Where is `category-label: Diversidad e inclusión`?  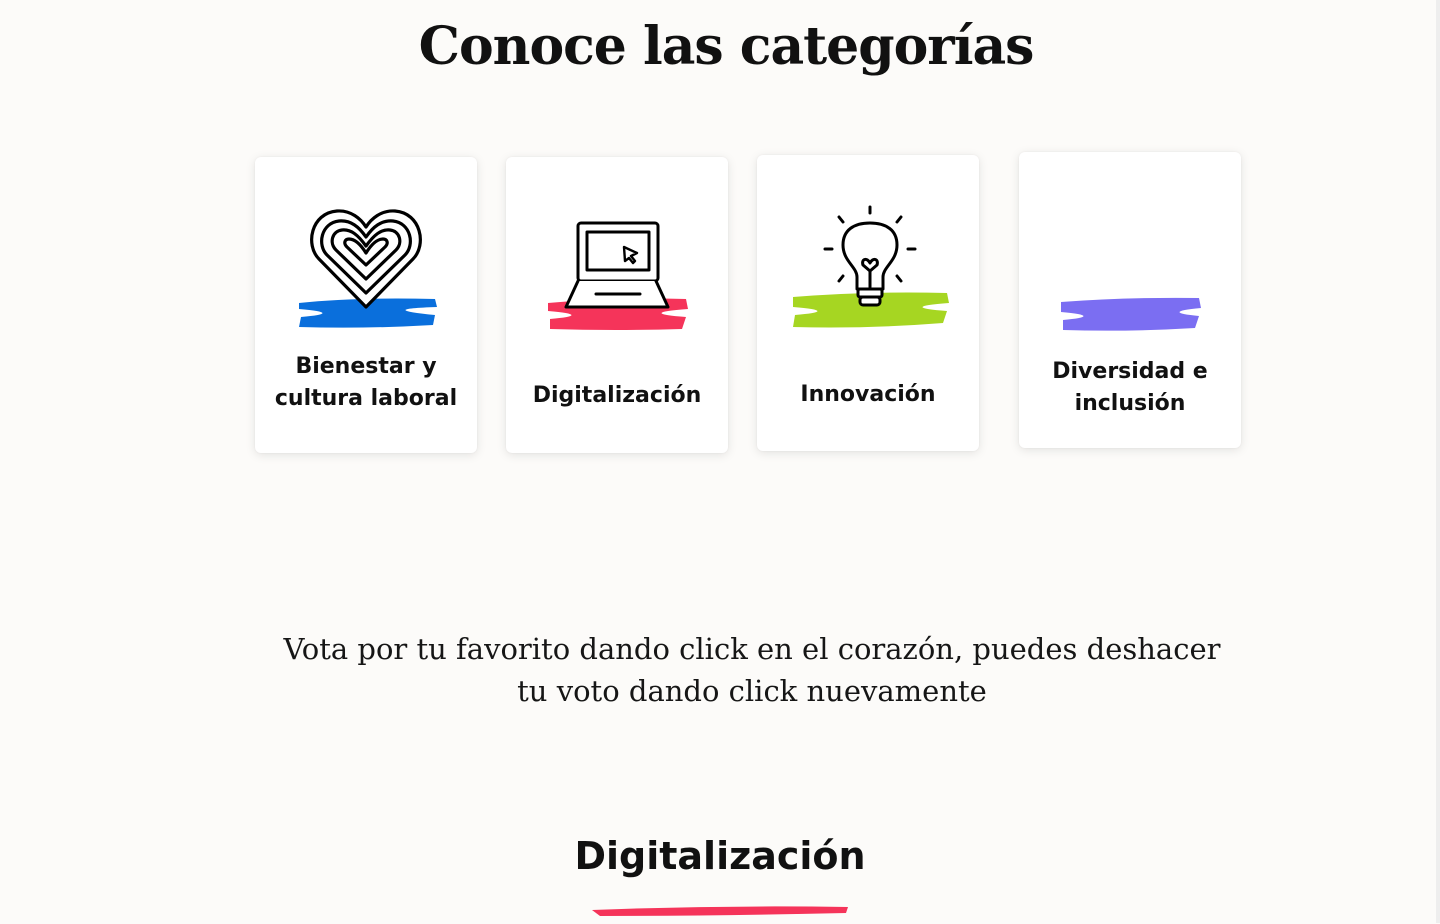 category-label: Diversidad e inclusión is located at coordinates (1130, 388).